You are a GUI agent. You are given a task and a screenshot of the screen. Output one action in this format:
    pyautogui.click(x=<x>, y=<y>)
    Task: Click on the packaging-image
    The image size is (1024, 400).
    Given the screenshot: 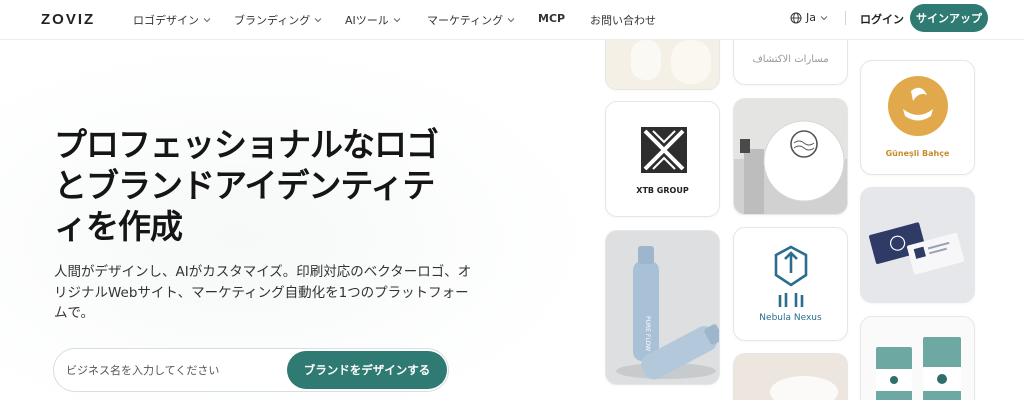 What is the action you would take?
    pyautogui.click(x=917, y=358)
    